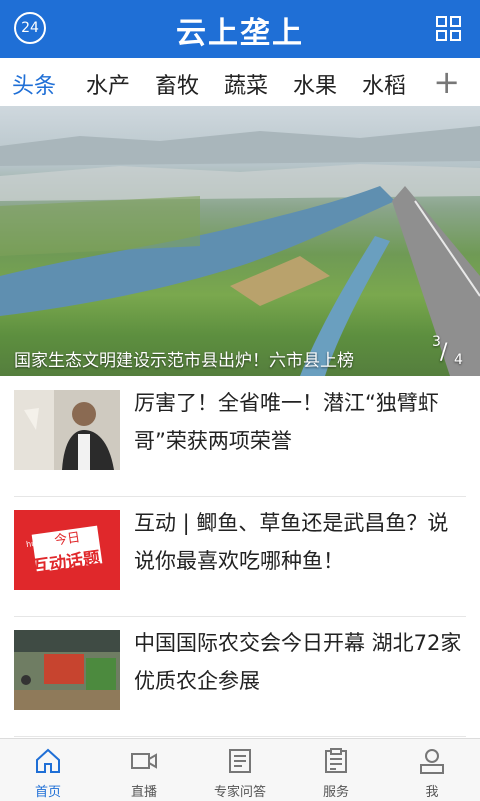 The image size is (480, 801). I want to click on nav-label: 首页, so click(47, 792).